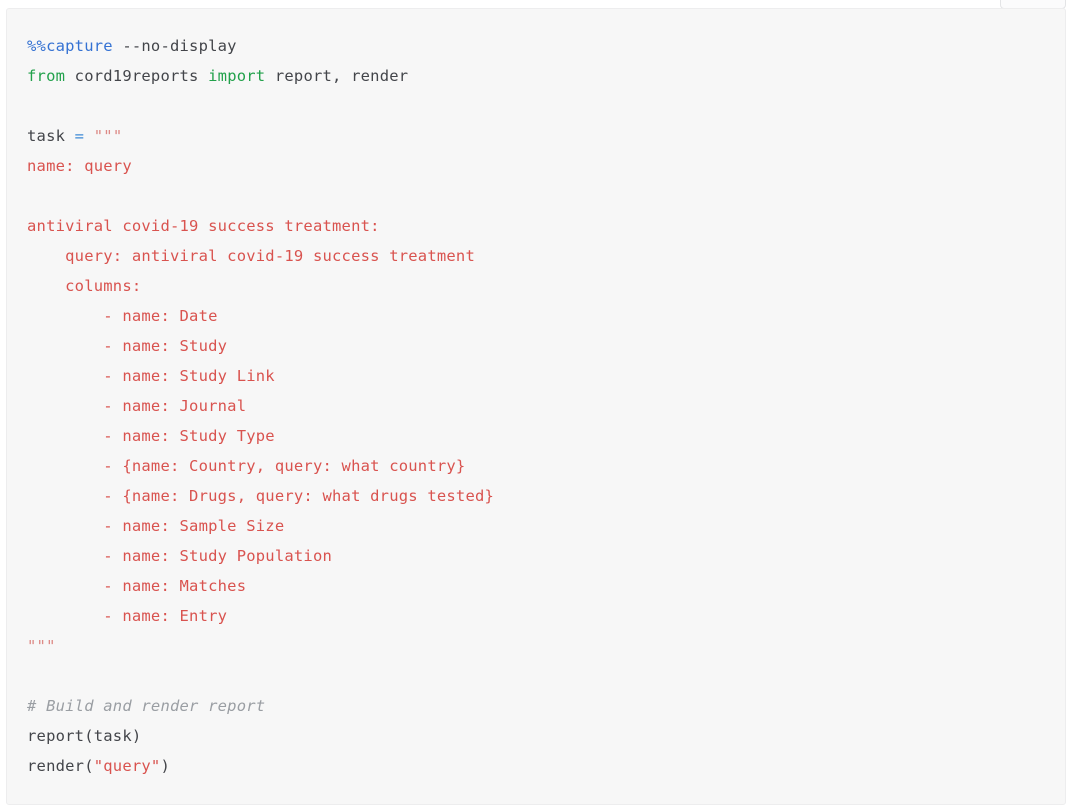  What do you see at coordinates (546, 226) in the screenshot?
I see `code-line: antiviral covid-19 success treatment:` at bounding box center [546, 226].